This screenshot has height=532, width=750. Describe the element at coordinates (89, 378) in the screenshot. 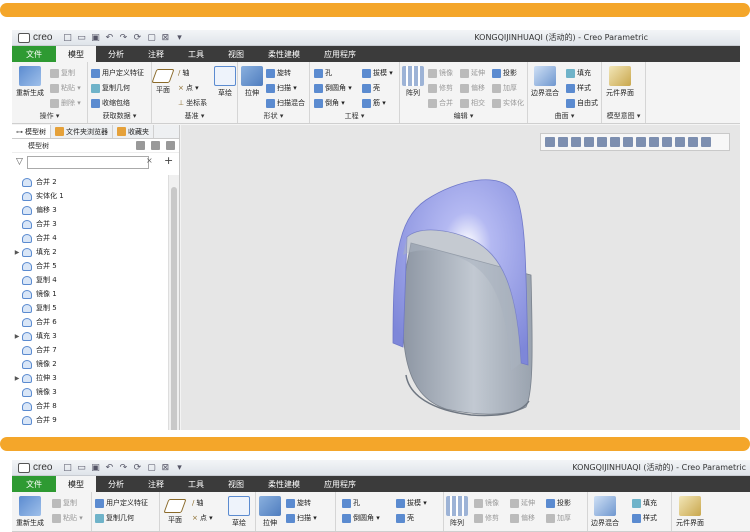

I see `tree-item: ▶ 拉伸 3` at that location.